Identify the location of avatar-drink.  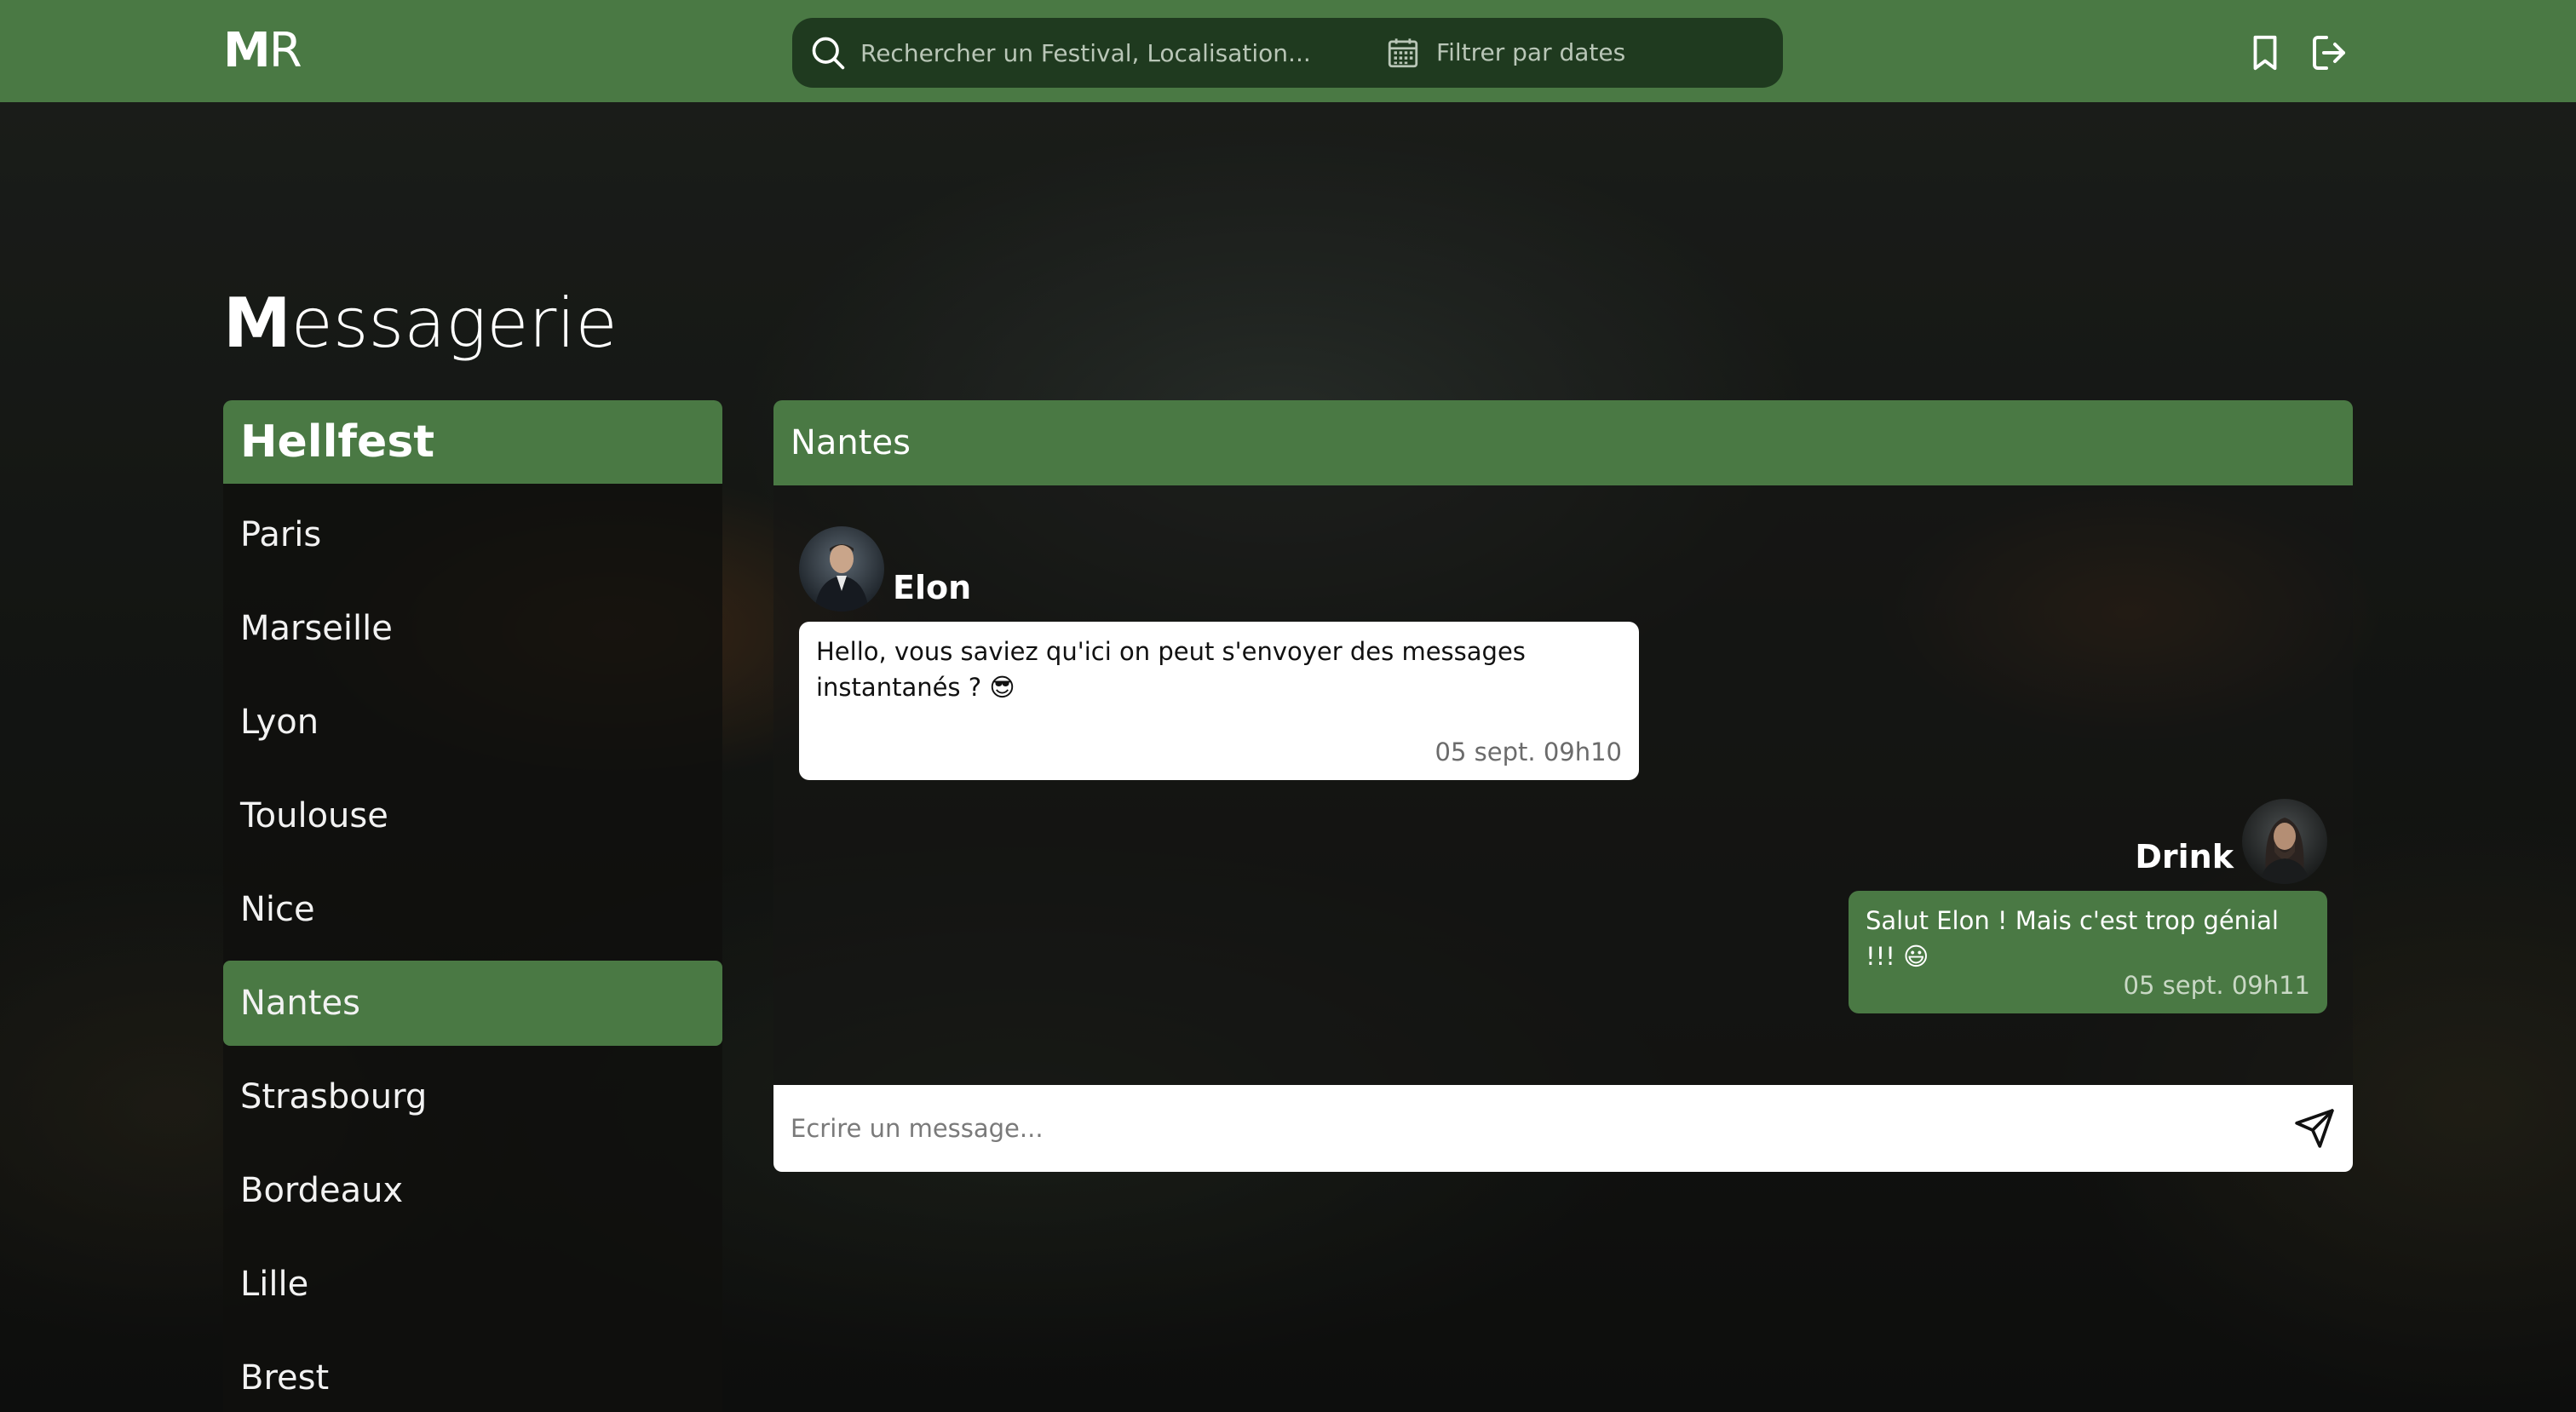
(2284, 841).